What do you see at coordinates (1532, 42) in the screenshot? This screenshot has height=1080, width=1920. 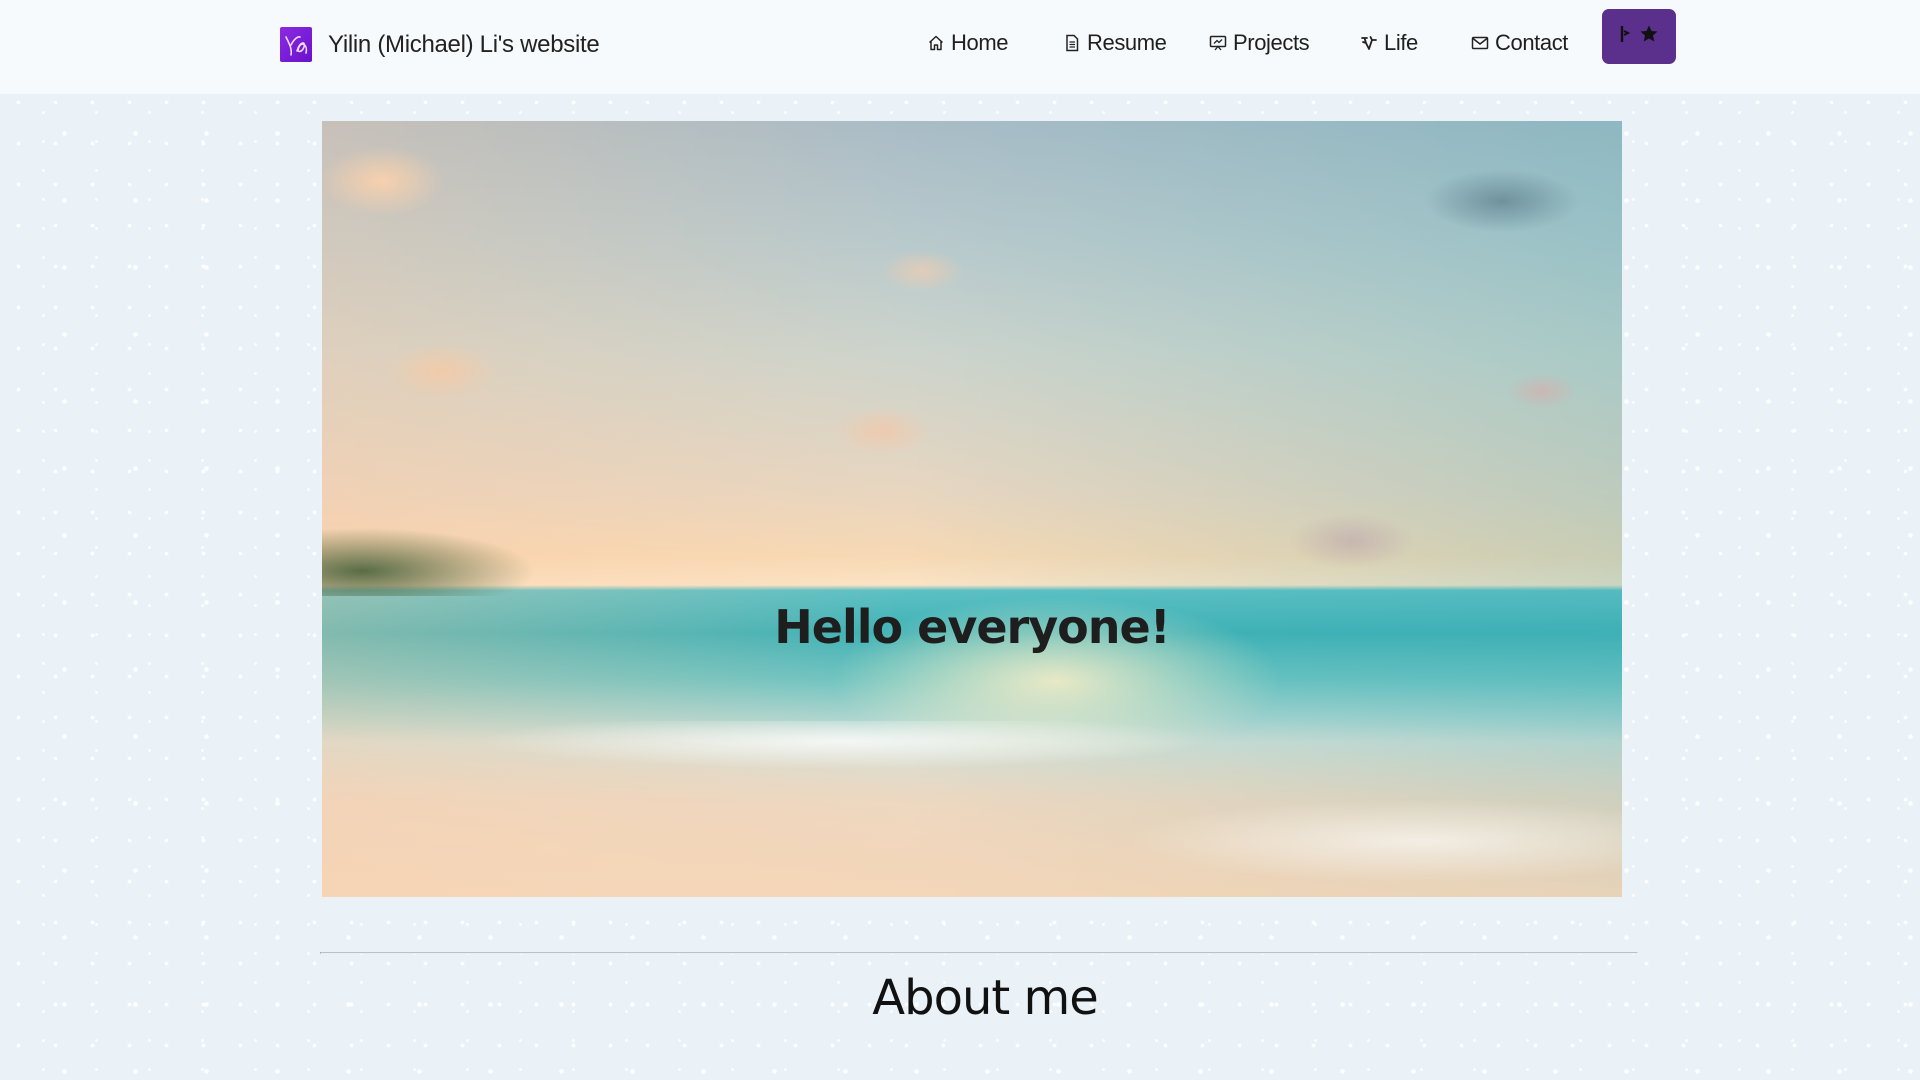 I see `nav-label-contact: Contact` at bounding box center [1532, 42].